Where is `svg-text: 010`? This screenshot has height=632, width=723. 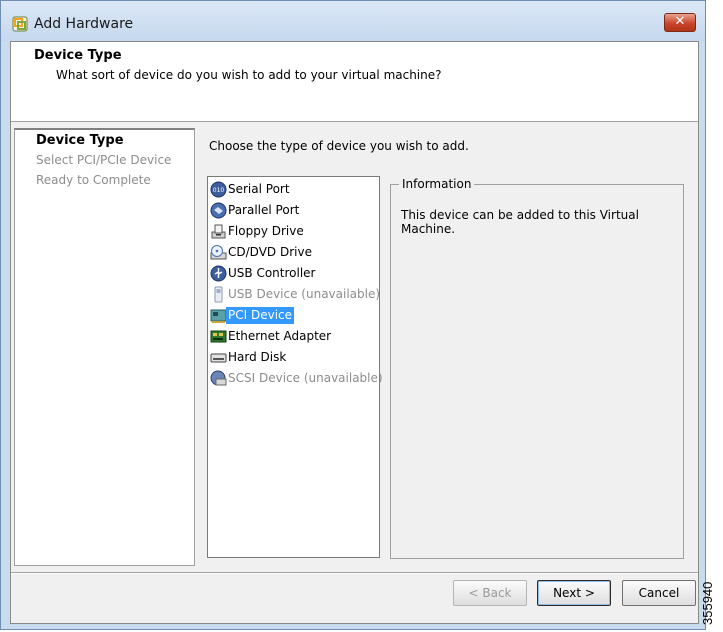
svg-text: 010 is located at coordinates (219, 190).